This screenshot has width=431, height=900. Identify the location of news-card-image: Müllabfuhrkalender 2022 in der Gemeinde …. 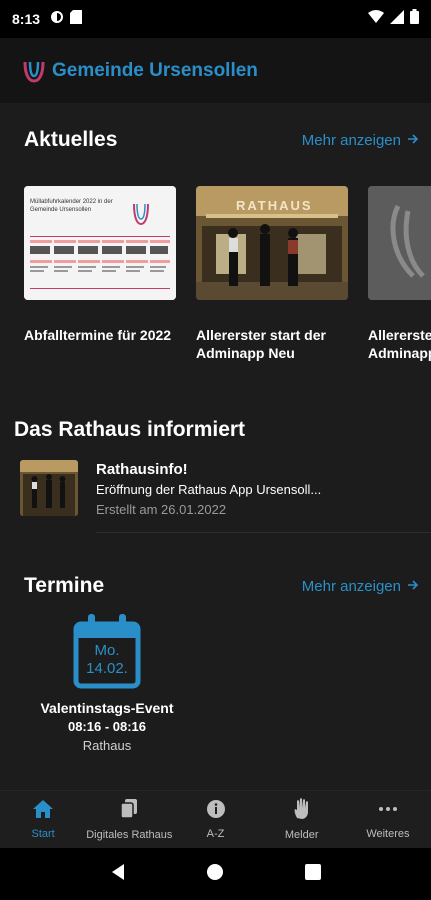
(100, 243).